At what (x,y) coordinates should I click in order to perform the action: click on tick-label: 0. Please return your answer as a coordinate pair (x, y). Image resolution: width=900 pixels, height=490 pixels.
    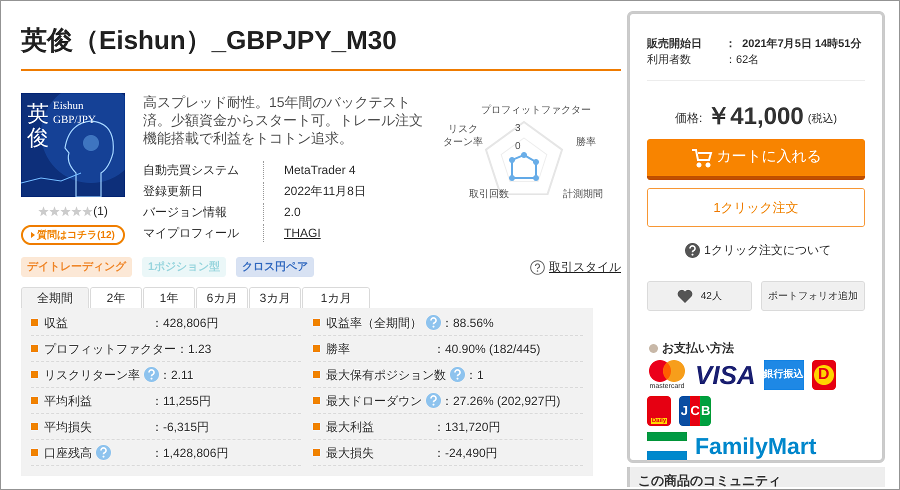
    Looking at the image, I should click on (518, 147).